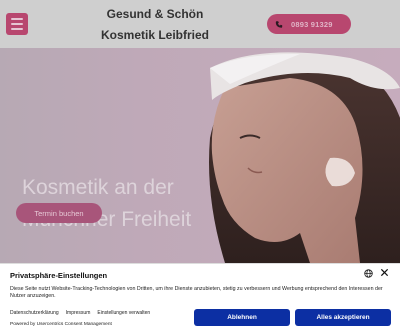 The width and height of the screenshot is (400, 335). What do you see at coordinates (384, 272) in the screenshot?
I see `close-icon` at bounding box center [384, 272].